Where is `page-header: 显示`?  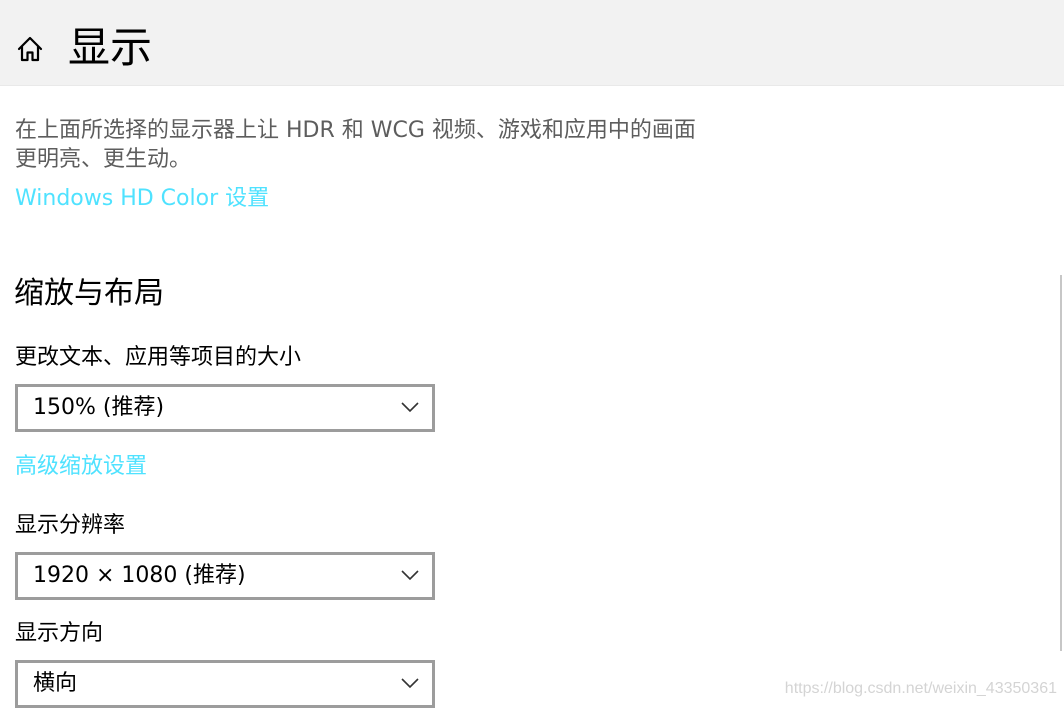 page-header: 显示 is located at coordinates (532, 43).